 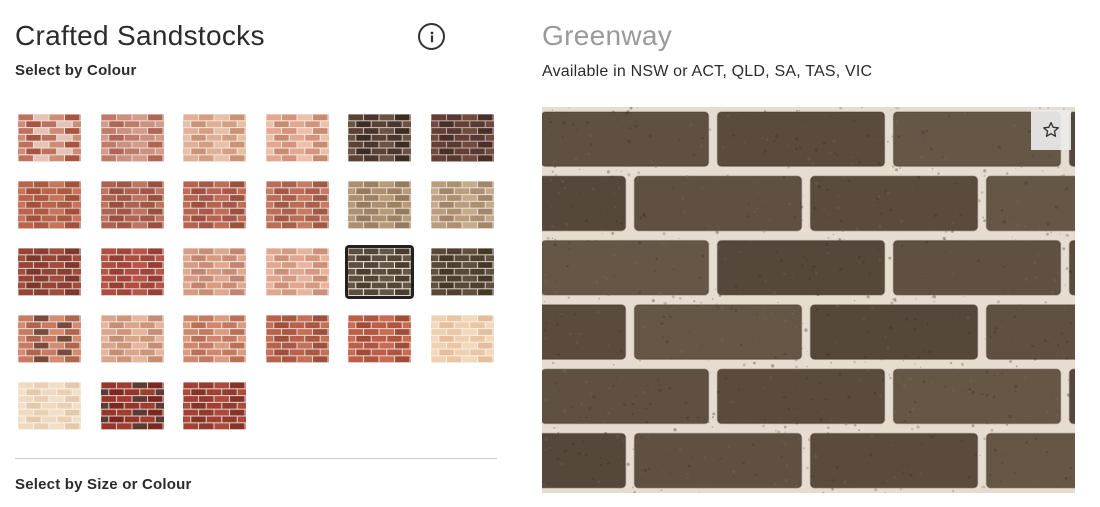 I want to click on brick-name: Greenway, so click(x=607, y=35).